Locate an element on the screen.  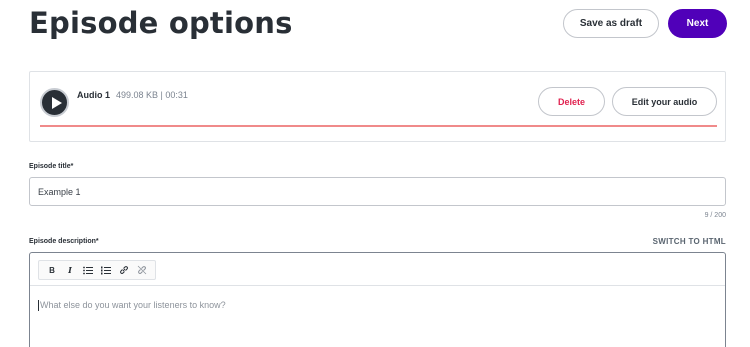
numbered-list-icon is located at coordinates (106, 270).